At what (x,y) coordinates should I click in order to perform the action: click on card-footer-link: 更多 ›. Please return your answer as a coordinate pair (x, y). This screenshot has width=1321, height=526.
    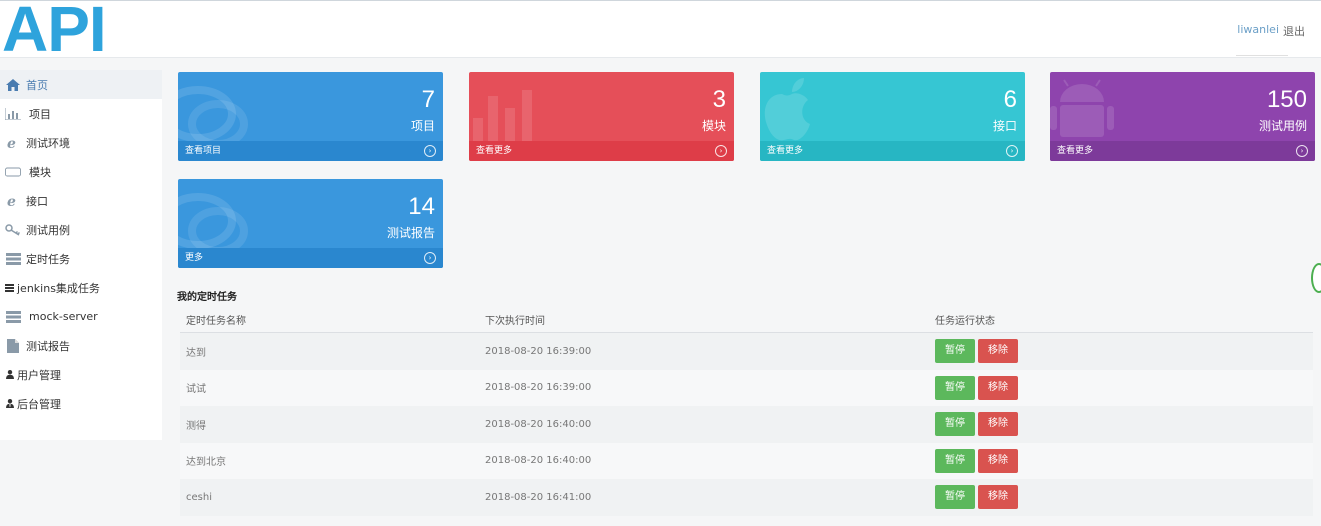
    Looking at the image, I should click on (310, 258).